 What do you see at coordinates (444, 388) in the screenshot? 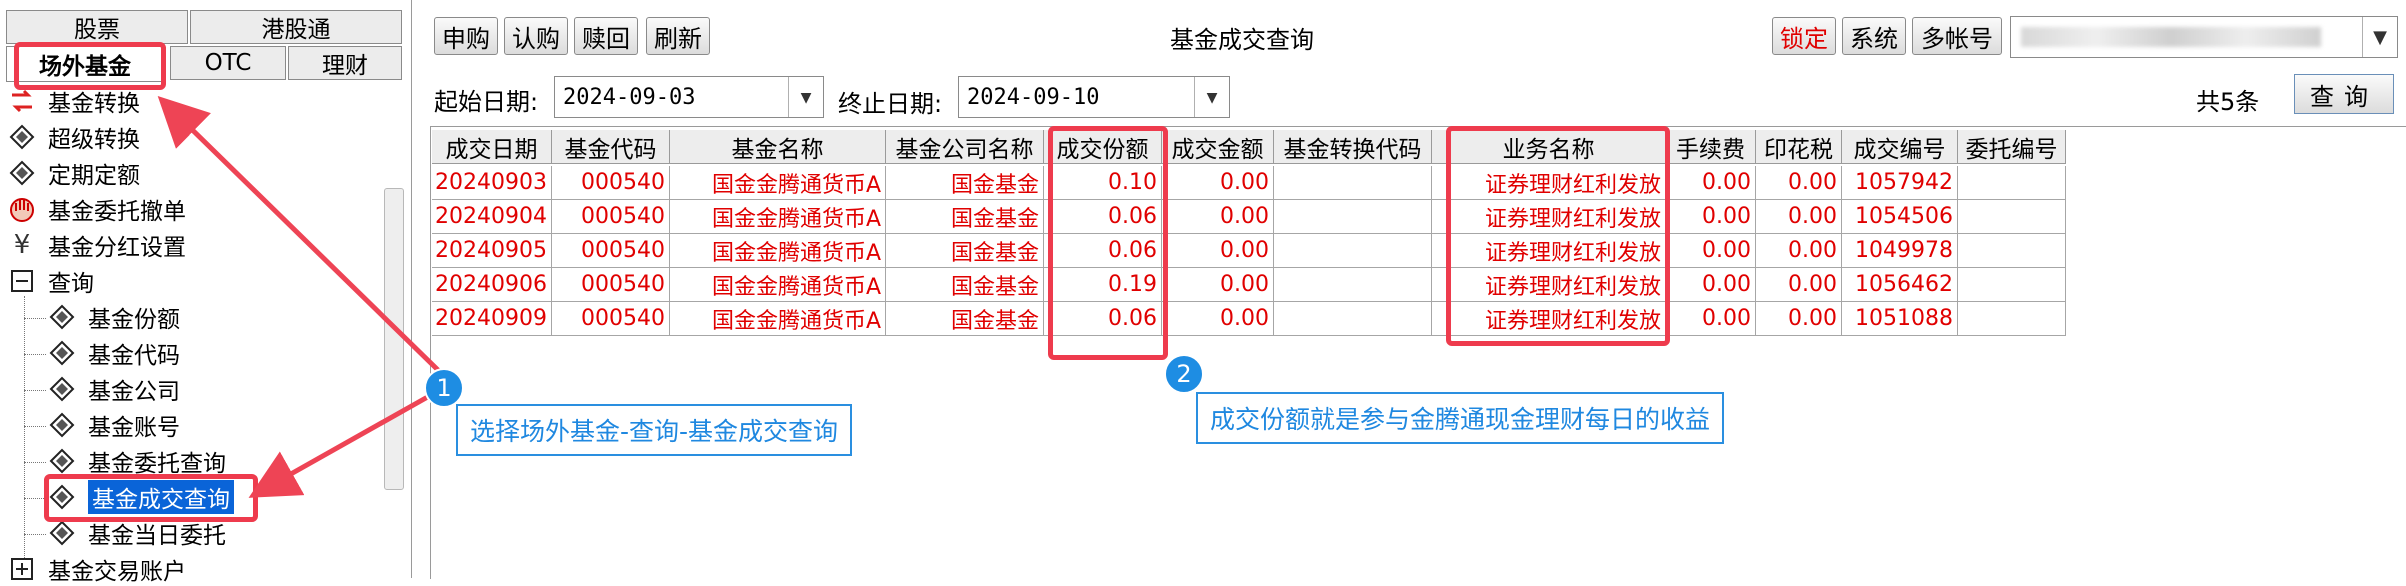
I see `step-badge-1: 1` at bounding box center [444, 388].